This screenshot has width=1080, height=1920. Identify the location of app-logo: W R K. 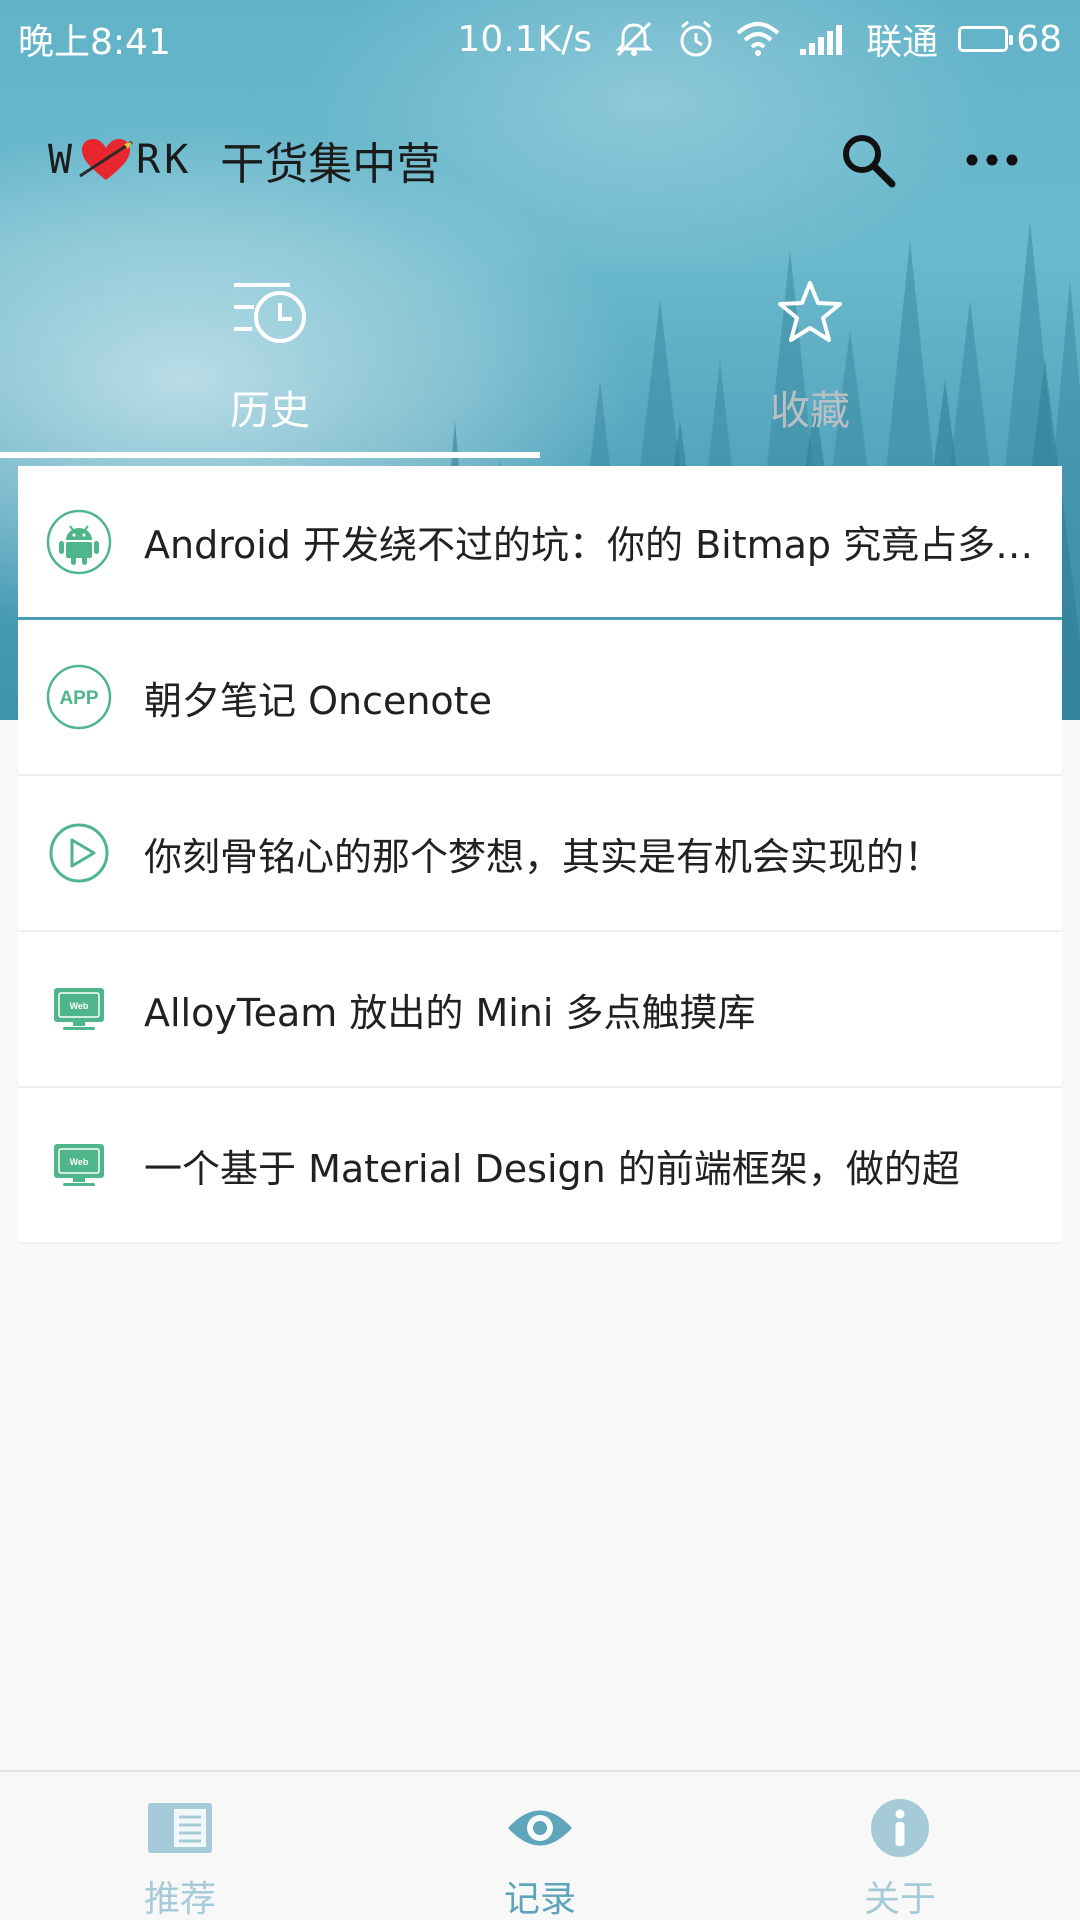
(120, 160).